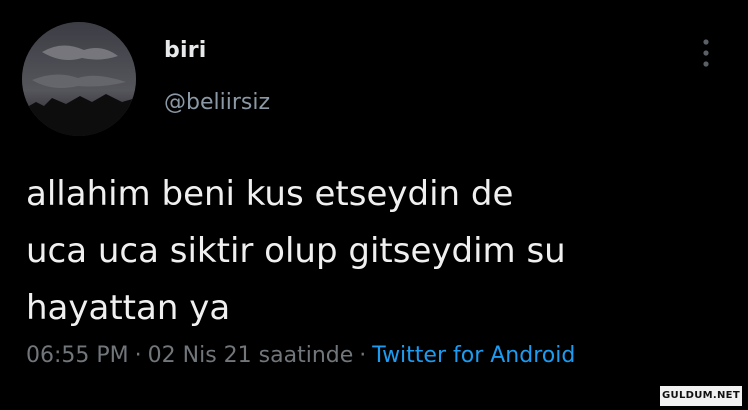  Describe the element at coordinates (217, 102) in the screenshot. I see `user-handle: @beliirsiz` at that location.